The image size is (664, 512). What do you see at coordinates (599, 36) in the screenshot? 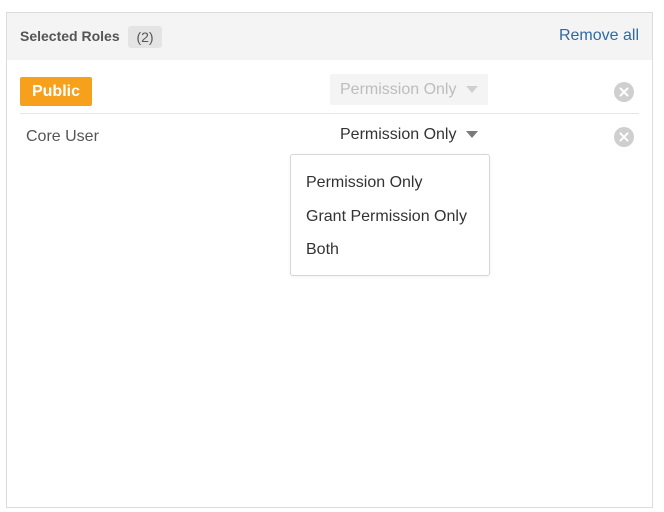
I see `remove-all-link: Remove all` at bounding box center [599, 36].